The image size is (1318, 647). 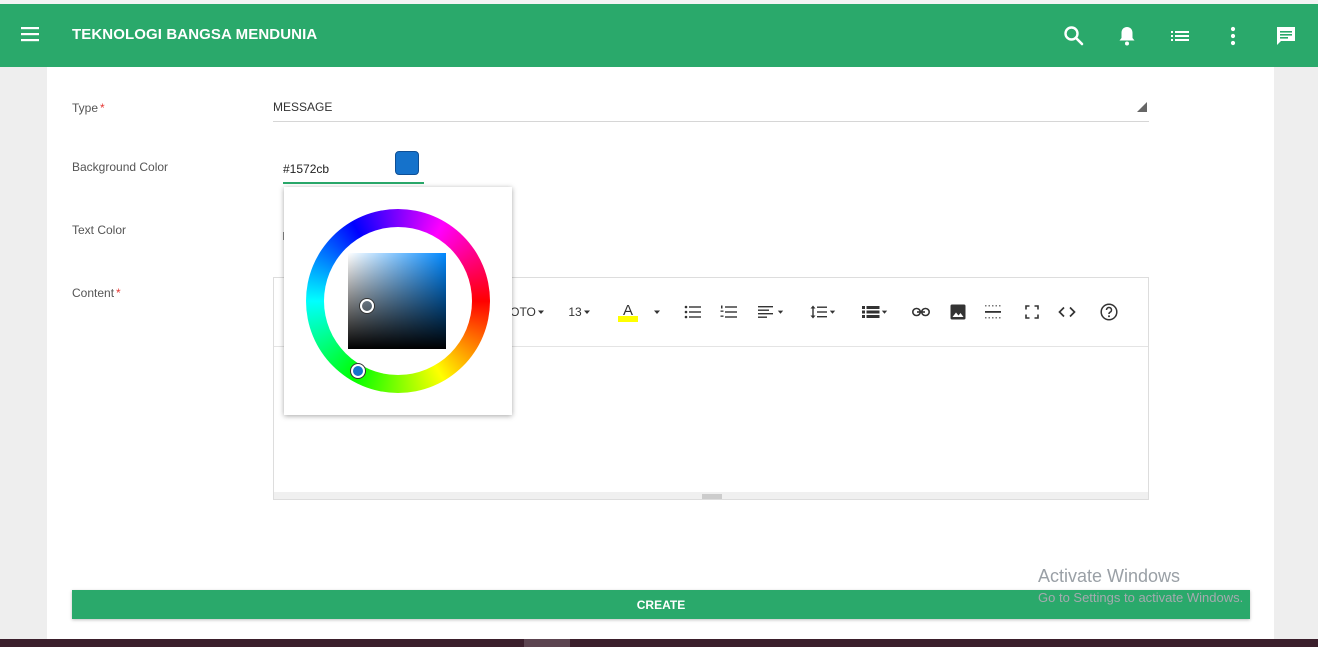 What do you see at coordinates (575, 312) in the screenshot?
I see `font-size-value: 13` at bounding box center [575, 312].